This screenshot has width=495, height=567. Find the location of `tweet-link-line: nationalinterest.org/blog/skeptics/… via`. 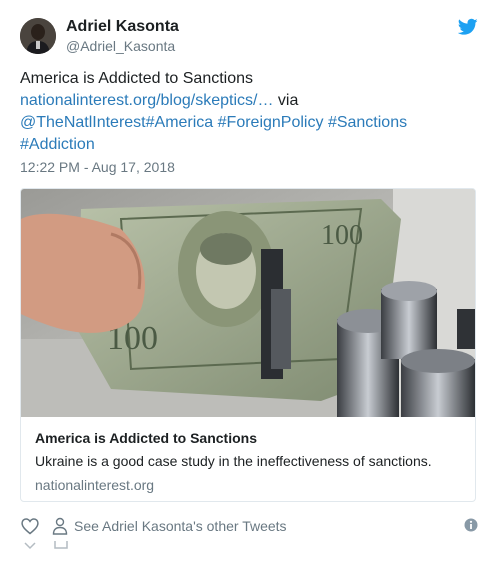

tweet-link-line: nationalinterest.org/blog/skeptics/… via is located at coordinates (240, 101).